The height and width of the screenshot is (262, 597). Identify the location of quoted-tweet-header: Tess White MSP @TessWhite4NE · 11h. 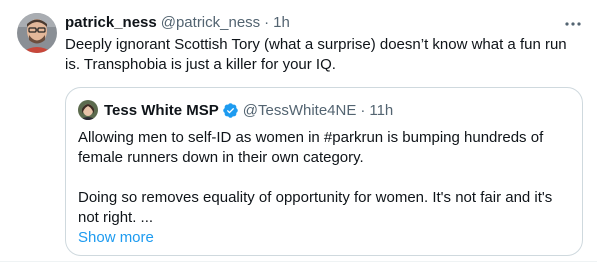
(235, 110).